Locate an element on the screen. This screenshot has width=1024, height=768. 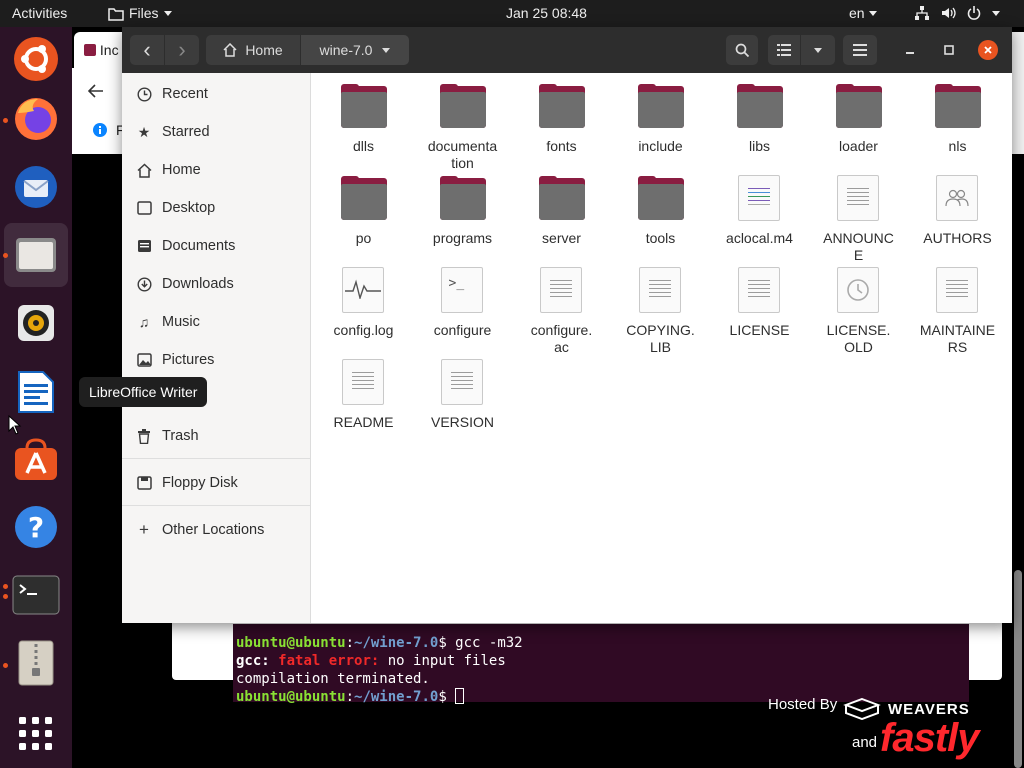
folder-item: libs is located at coordinates (759, 119).